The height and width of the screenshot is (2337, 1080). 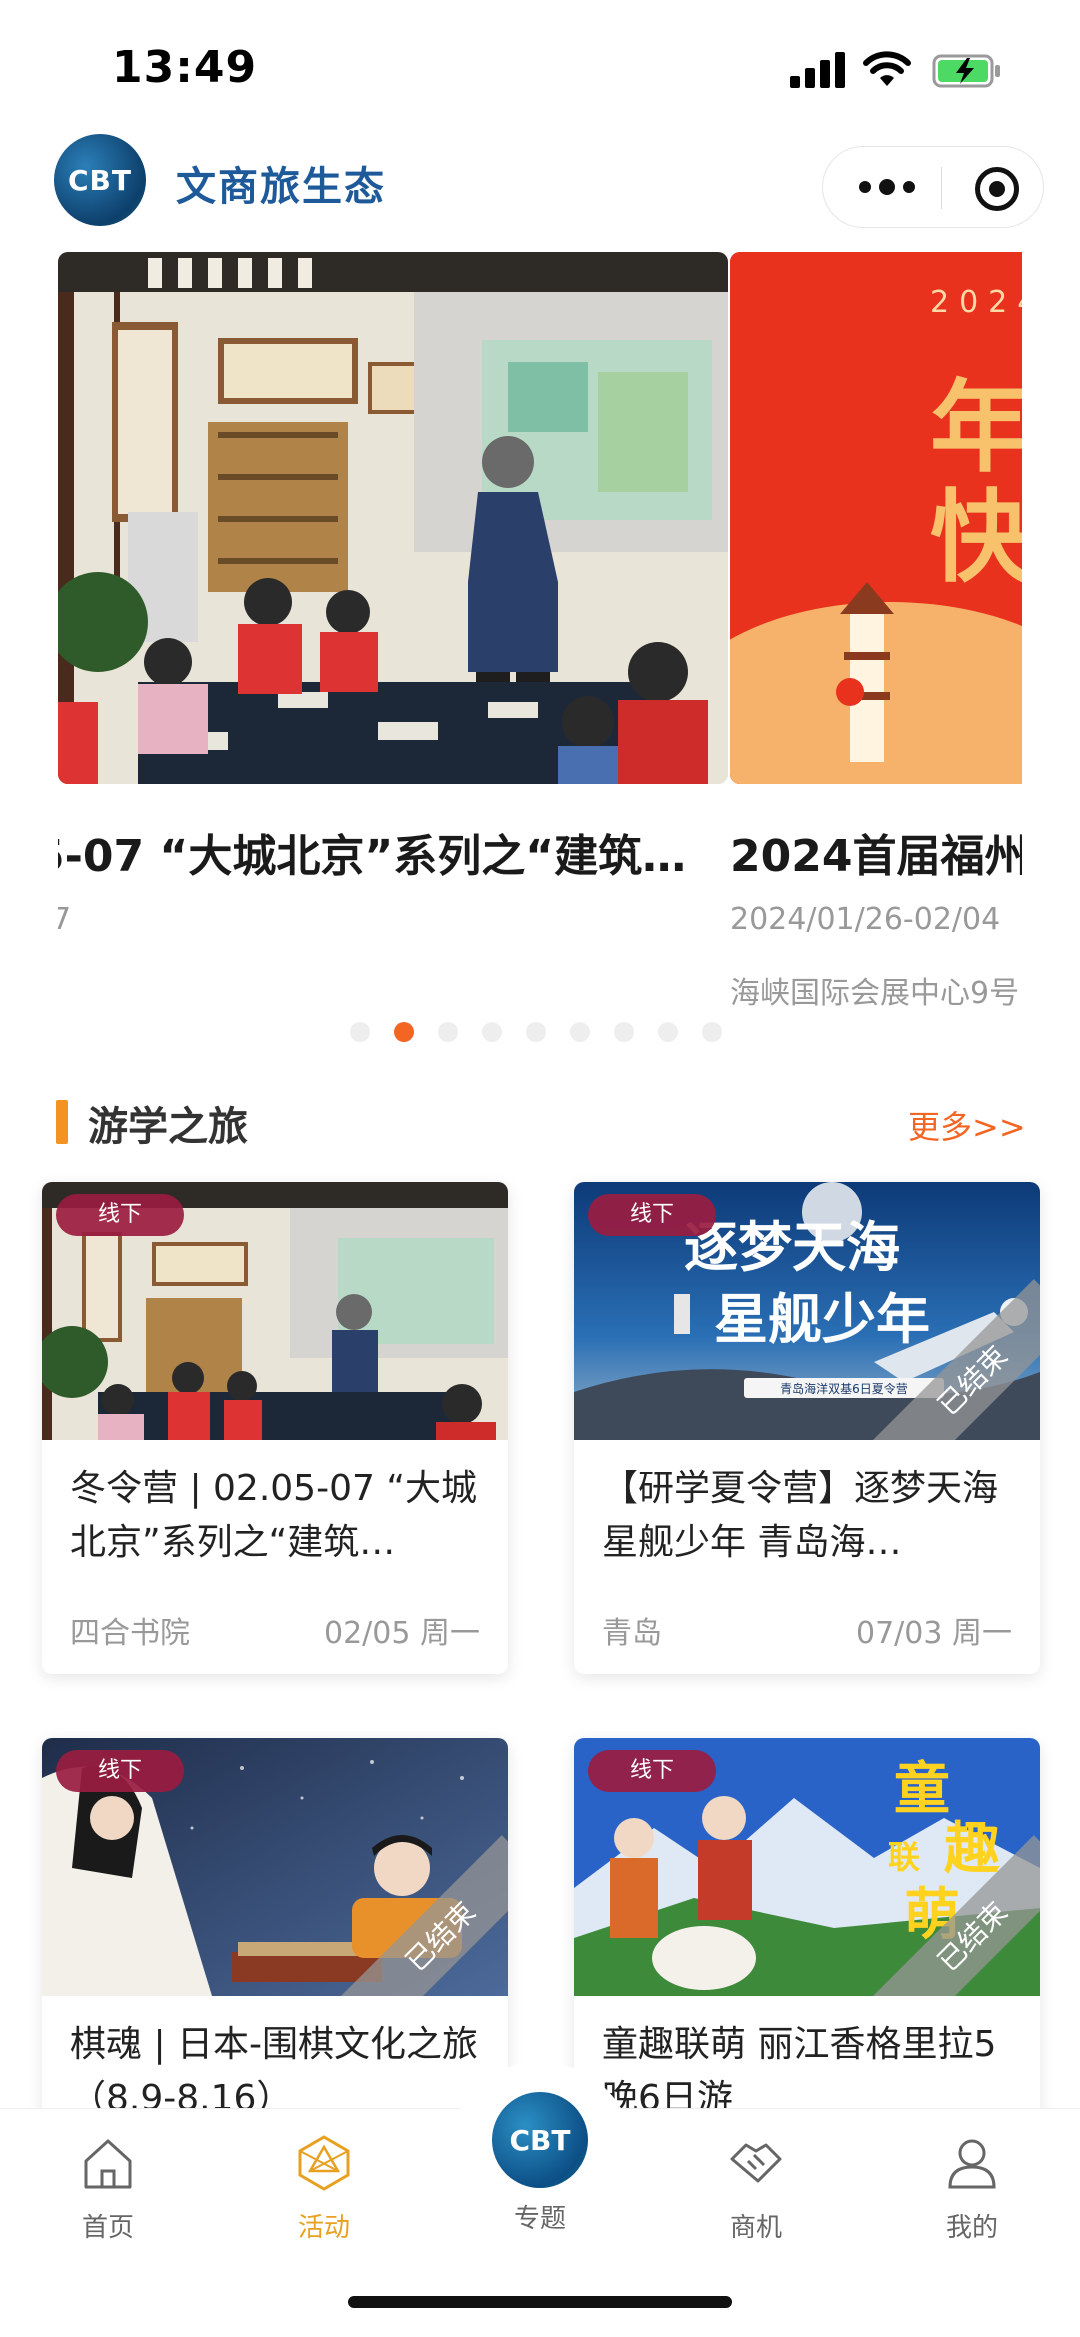 I want to click on brand-name: 文商旅生态, so click(x=281, y=187).